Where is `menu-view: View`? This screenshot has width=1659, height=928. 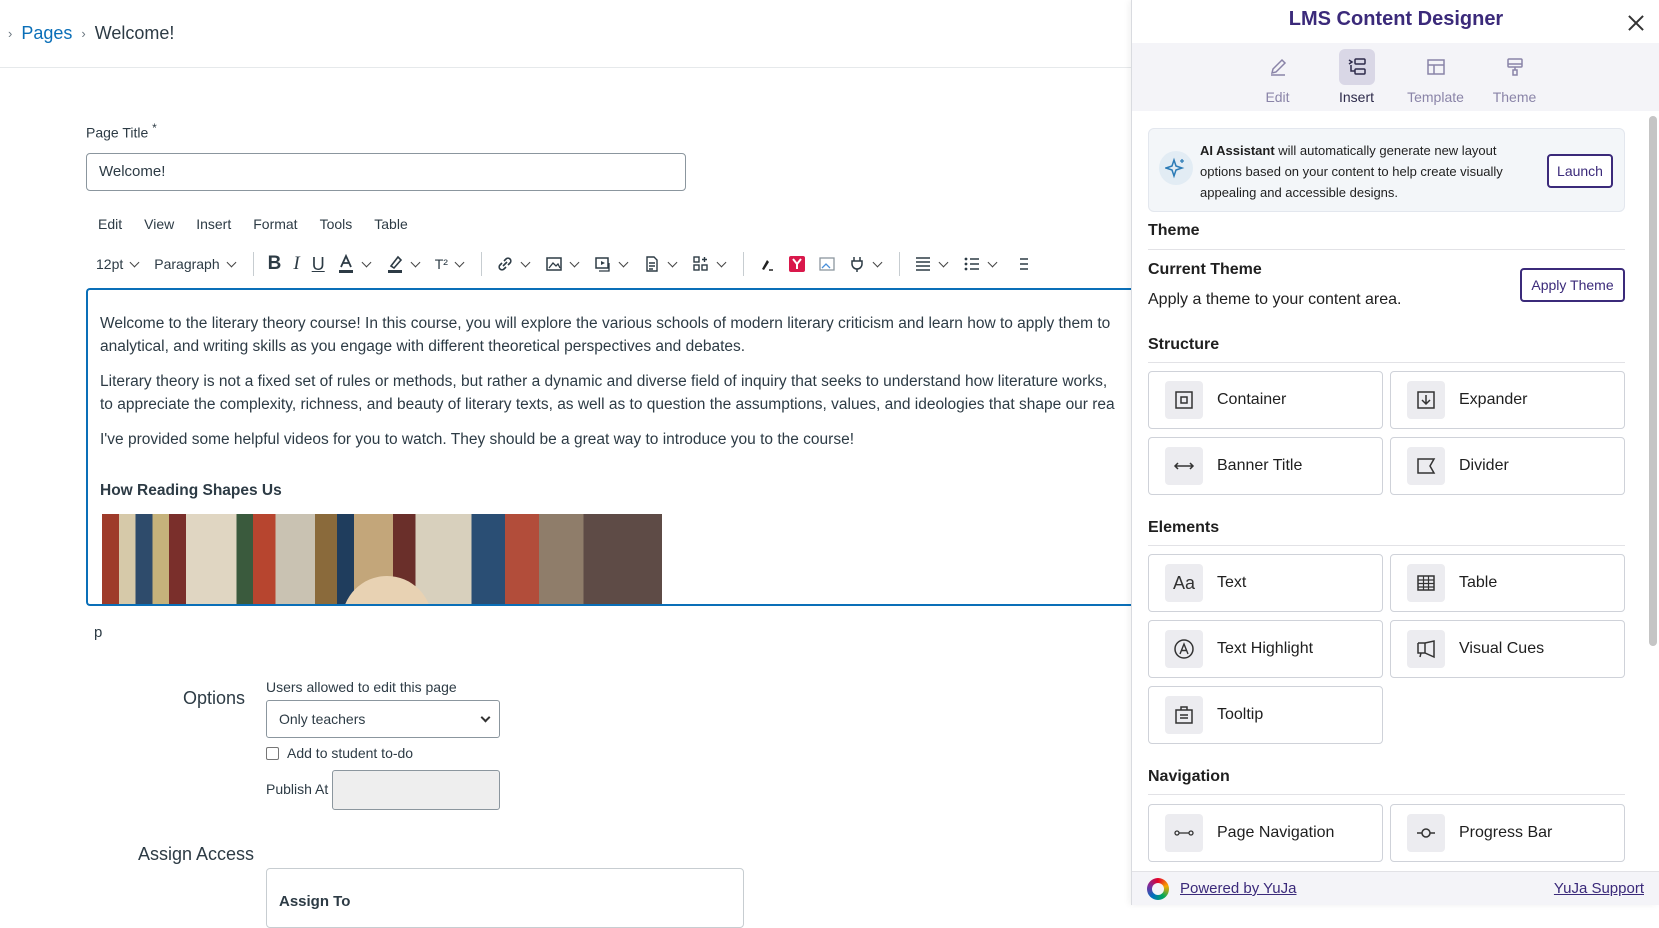 menu-view: View is located at coordinates (159, 224).